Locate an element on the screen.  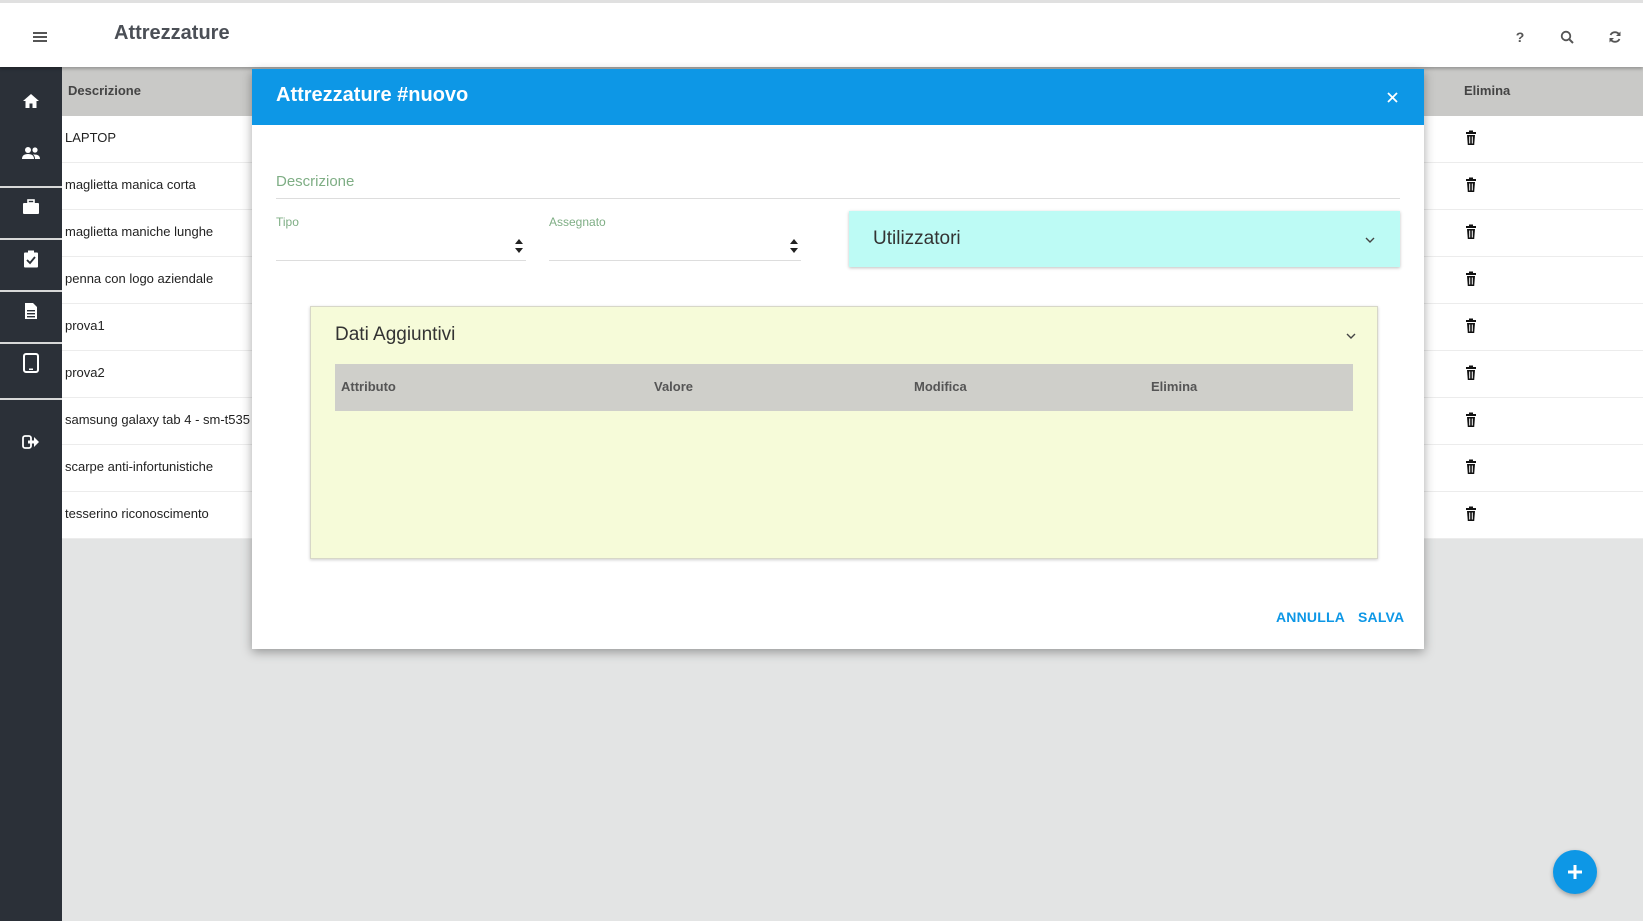
sidebar-item-documents is located at coordinates (31, 311).